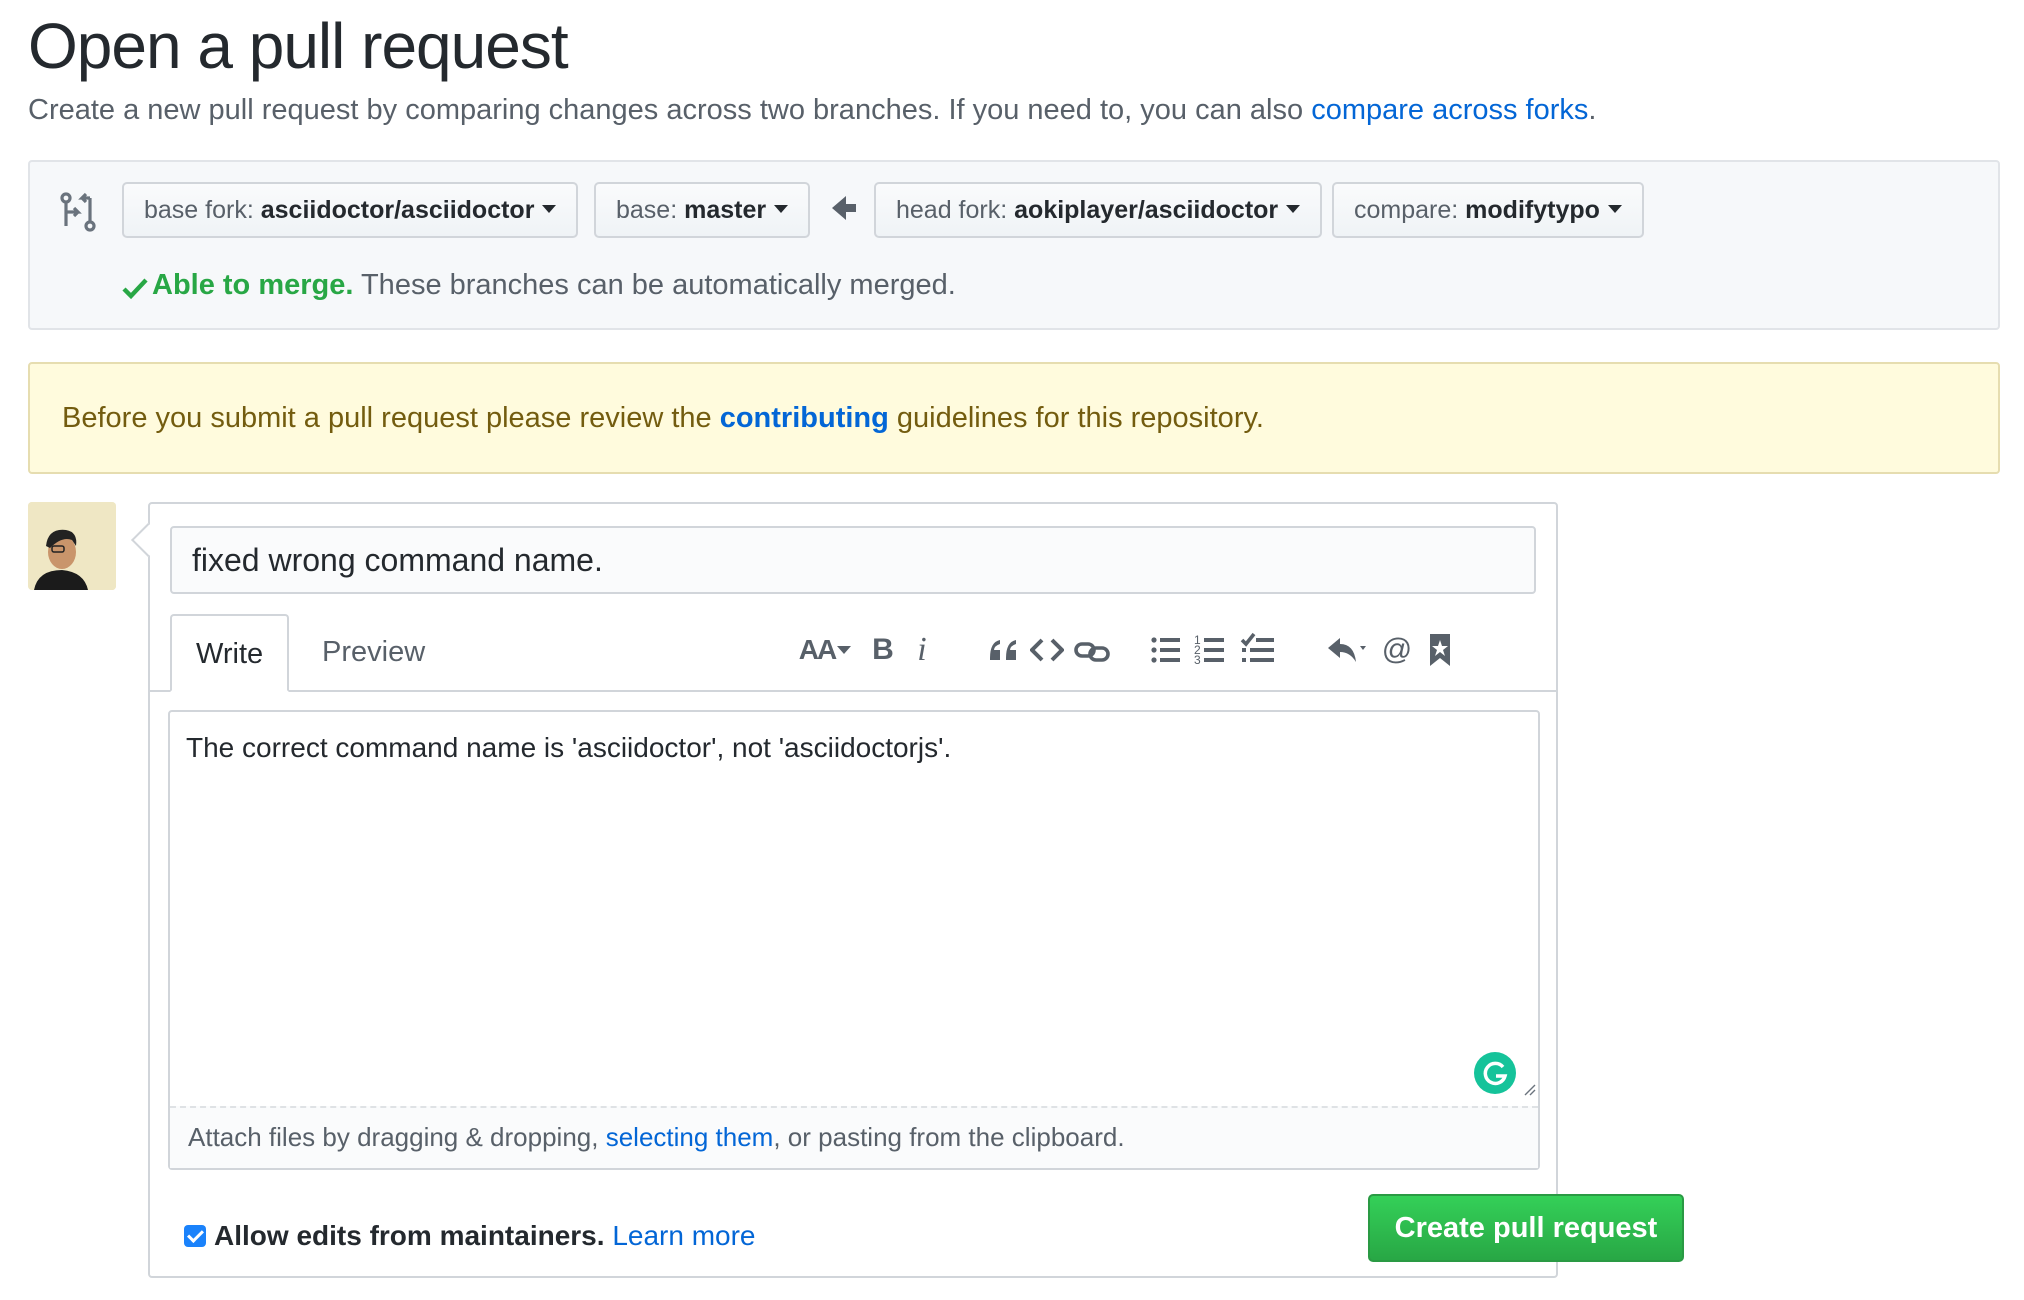  What do you see at coordinates (1397, 650) in the screenshot?
I see `mention-icon: @` at bounding box center [1397, 650].